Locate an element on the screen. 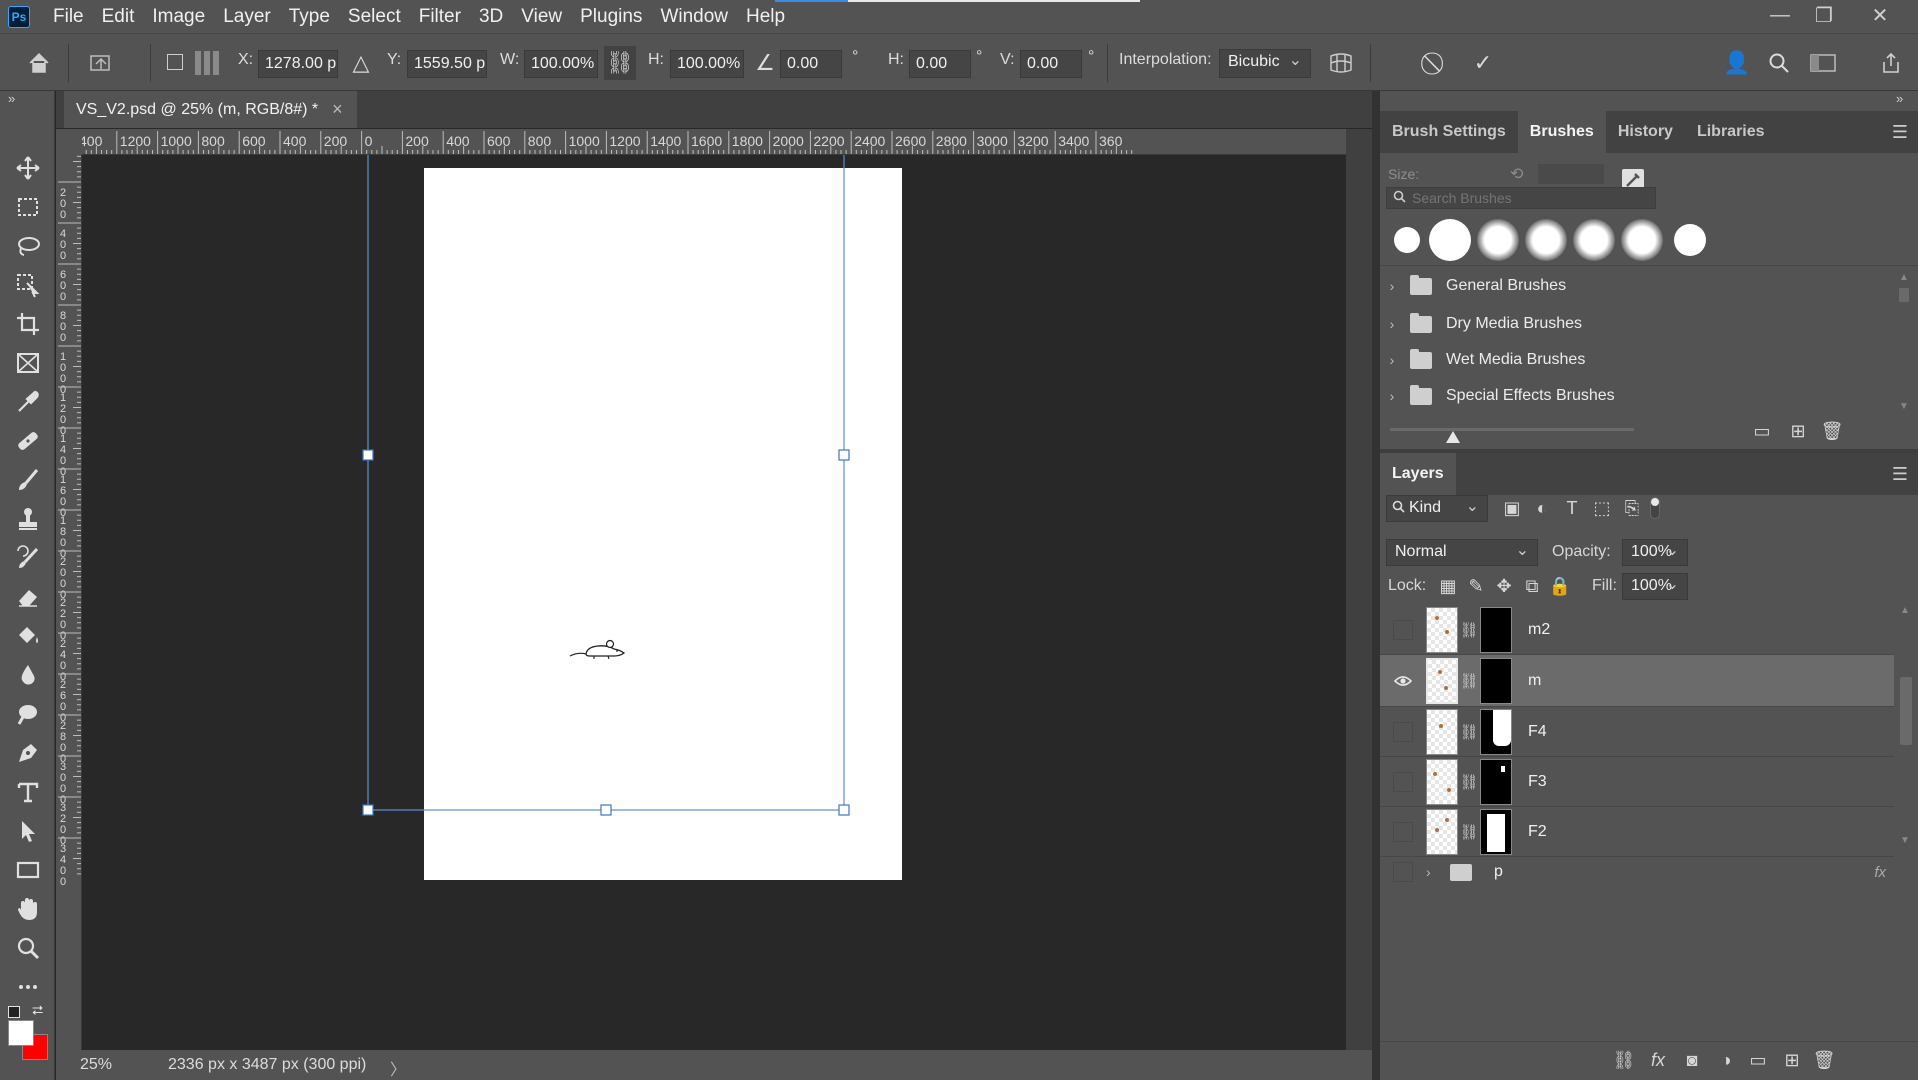  opacity-field: 100% is located at coordinates (1655, 552).